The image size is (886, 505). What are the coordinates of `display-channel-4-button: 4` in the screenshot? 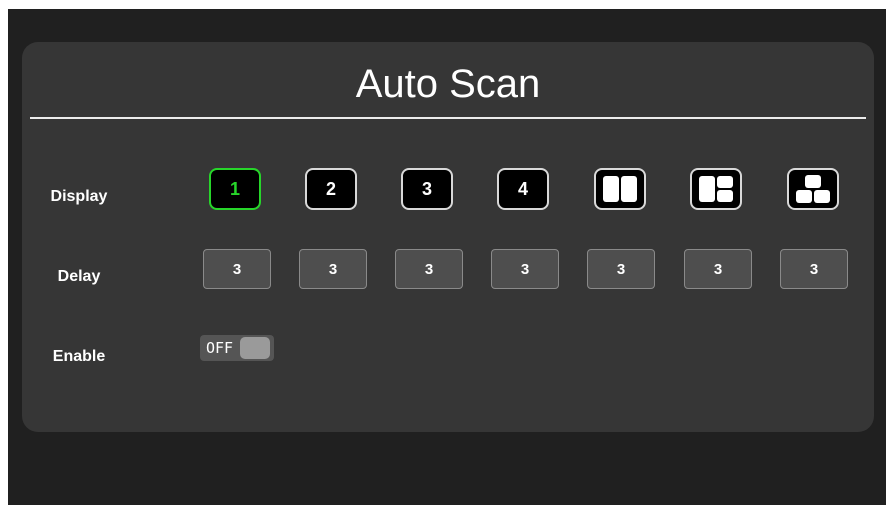 It's located at (523, 189).